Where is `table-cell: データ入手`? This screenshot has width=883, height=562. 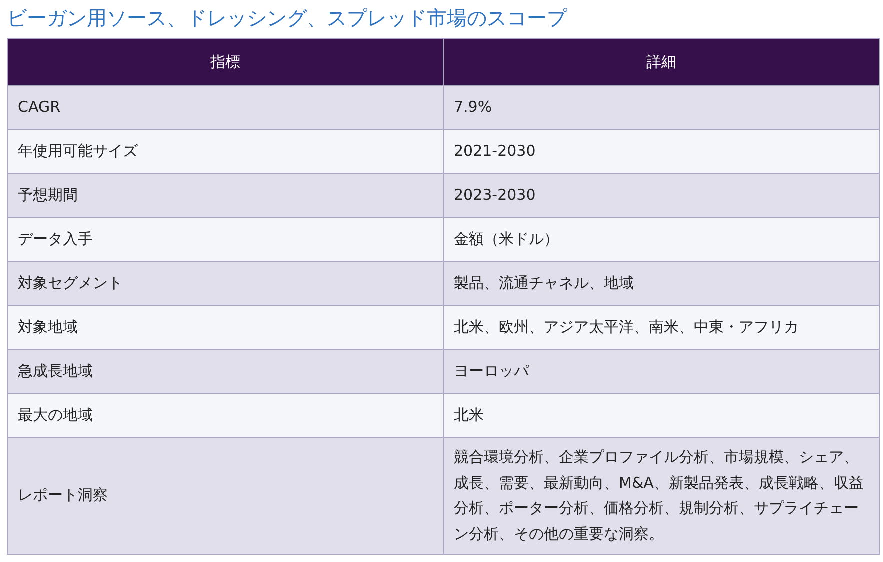 table-cell: データ入手 is located at coordinates (226, 240).